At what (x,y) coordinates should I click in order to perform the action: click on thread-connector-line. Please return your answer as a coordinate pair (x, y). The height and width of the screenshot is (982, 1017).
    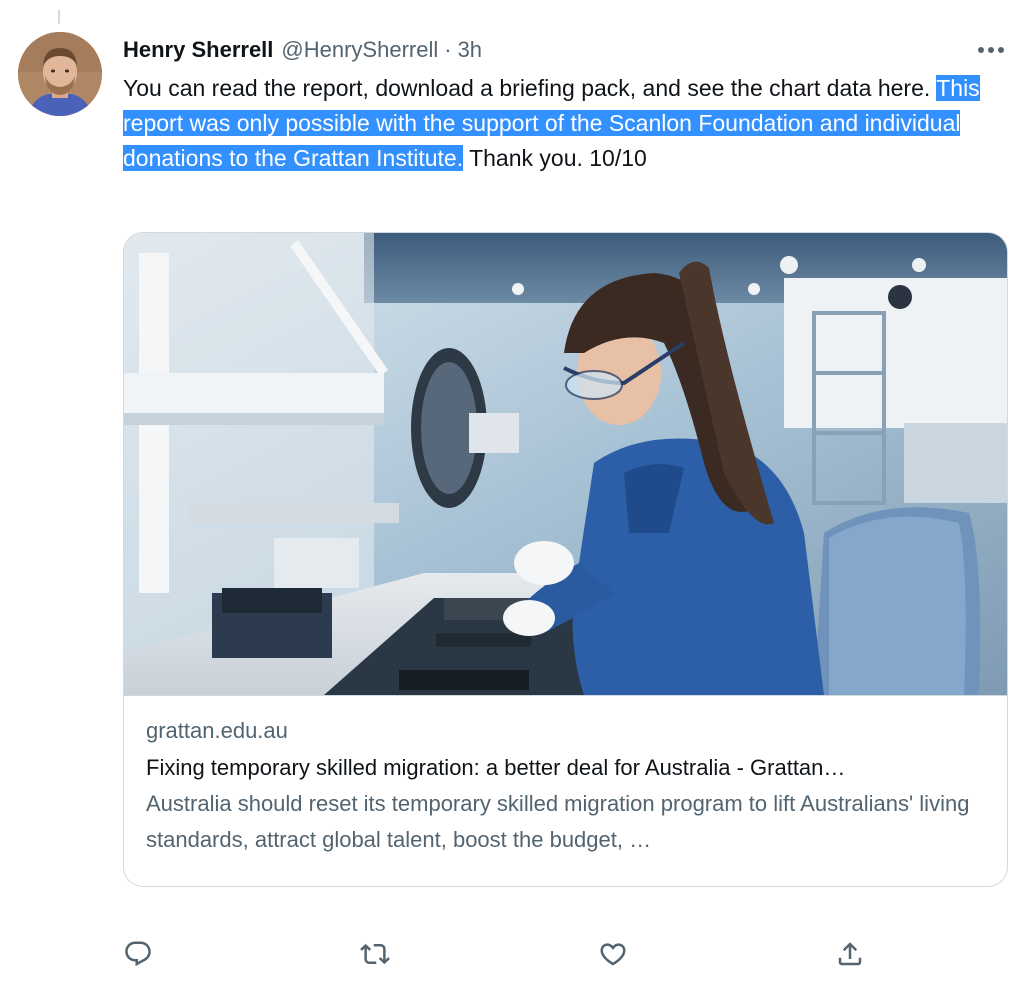
    Looking at the image, I should click on (59, 17).